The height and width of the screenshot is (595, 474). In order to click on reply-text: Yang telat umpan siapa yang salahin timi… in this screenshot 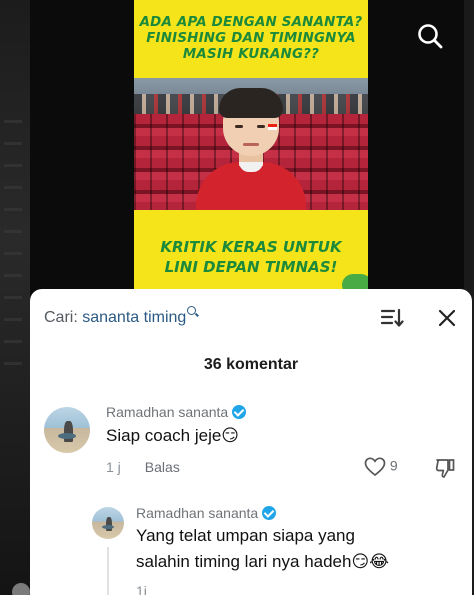, I will do `click(262, 549)`.